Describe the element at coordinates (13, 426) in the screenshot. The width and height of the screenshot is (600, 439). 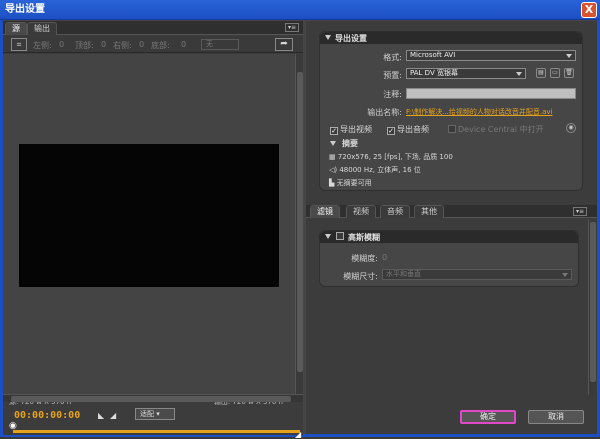
I see `playhead-icon: ◉` at that location.